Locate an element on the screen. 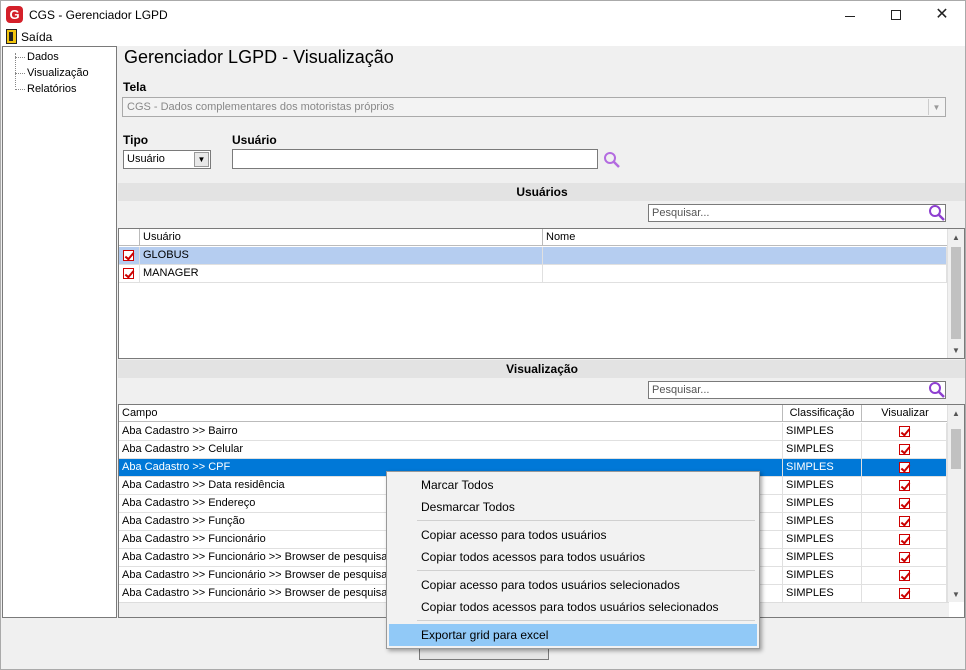  sidebar-item-dados: Dados is located at coordinates (43, 57).